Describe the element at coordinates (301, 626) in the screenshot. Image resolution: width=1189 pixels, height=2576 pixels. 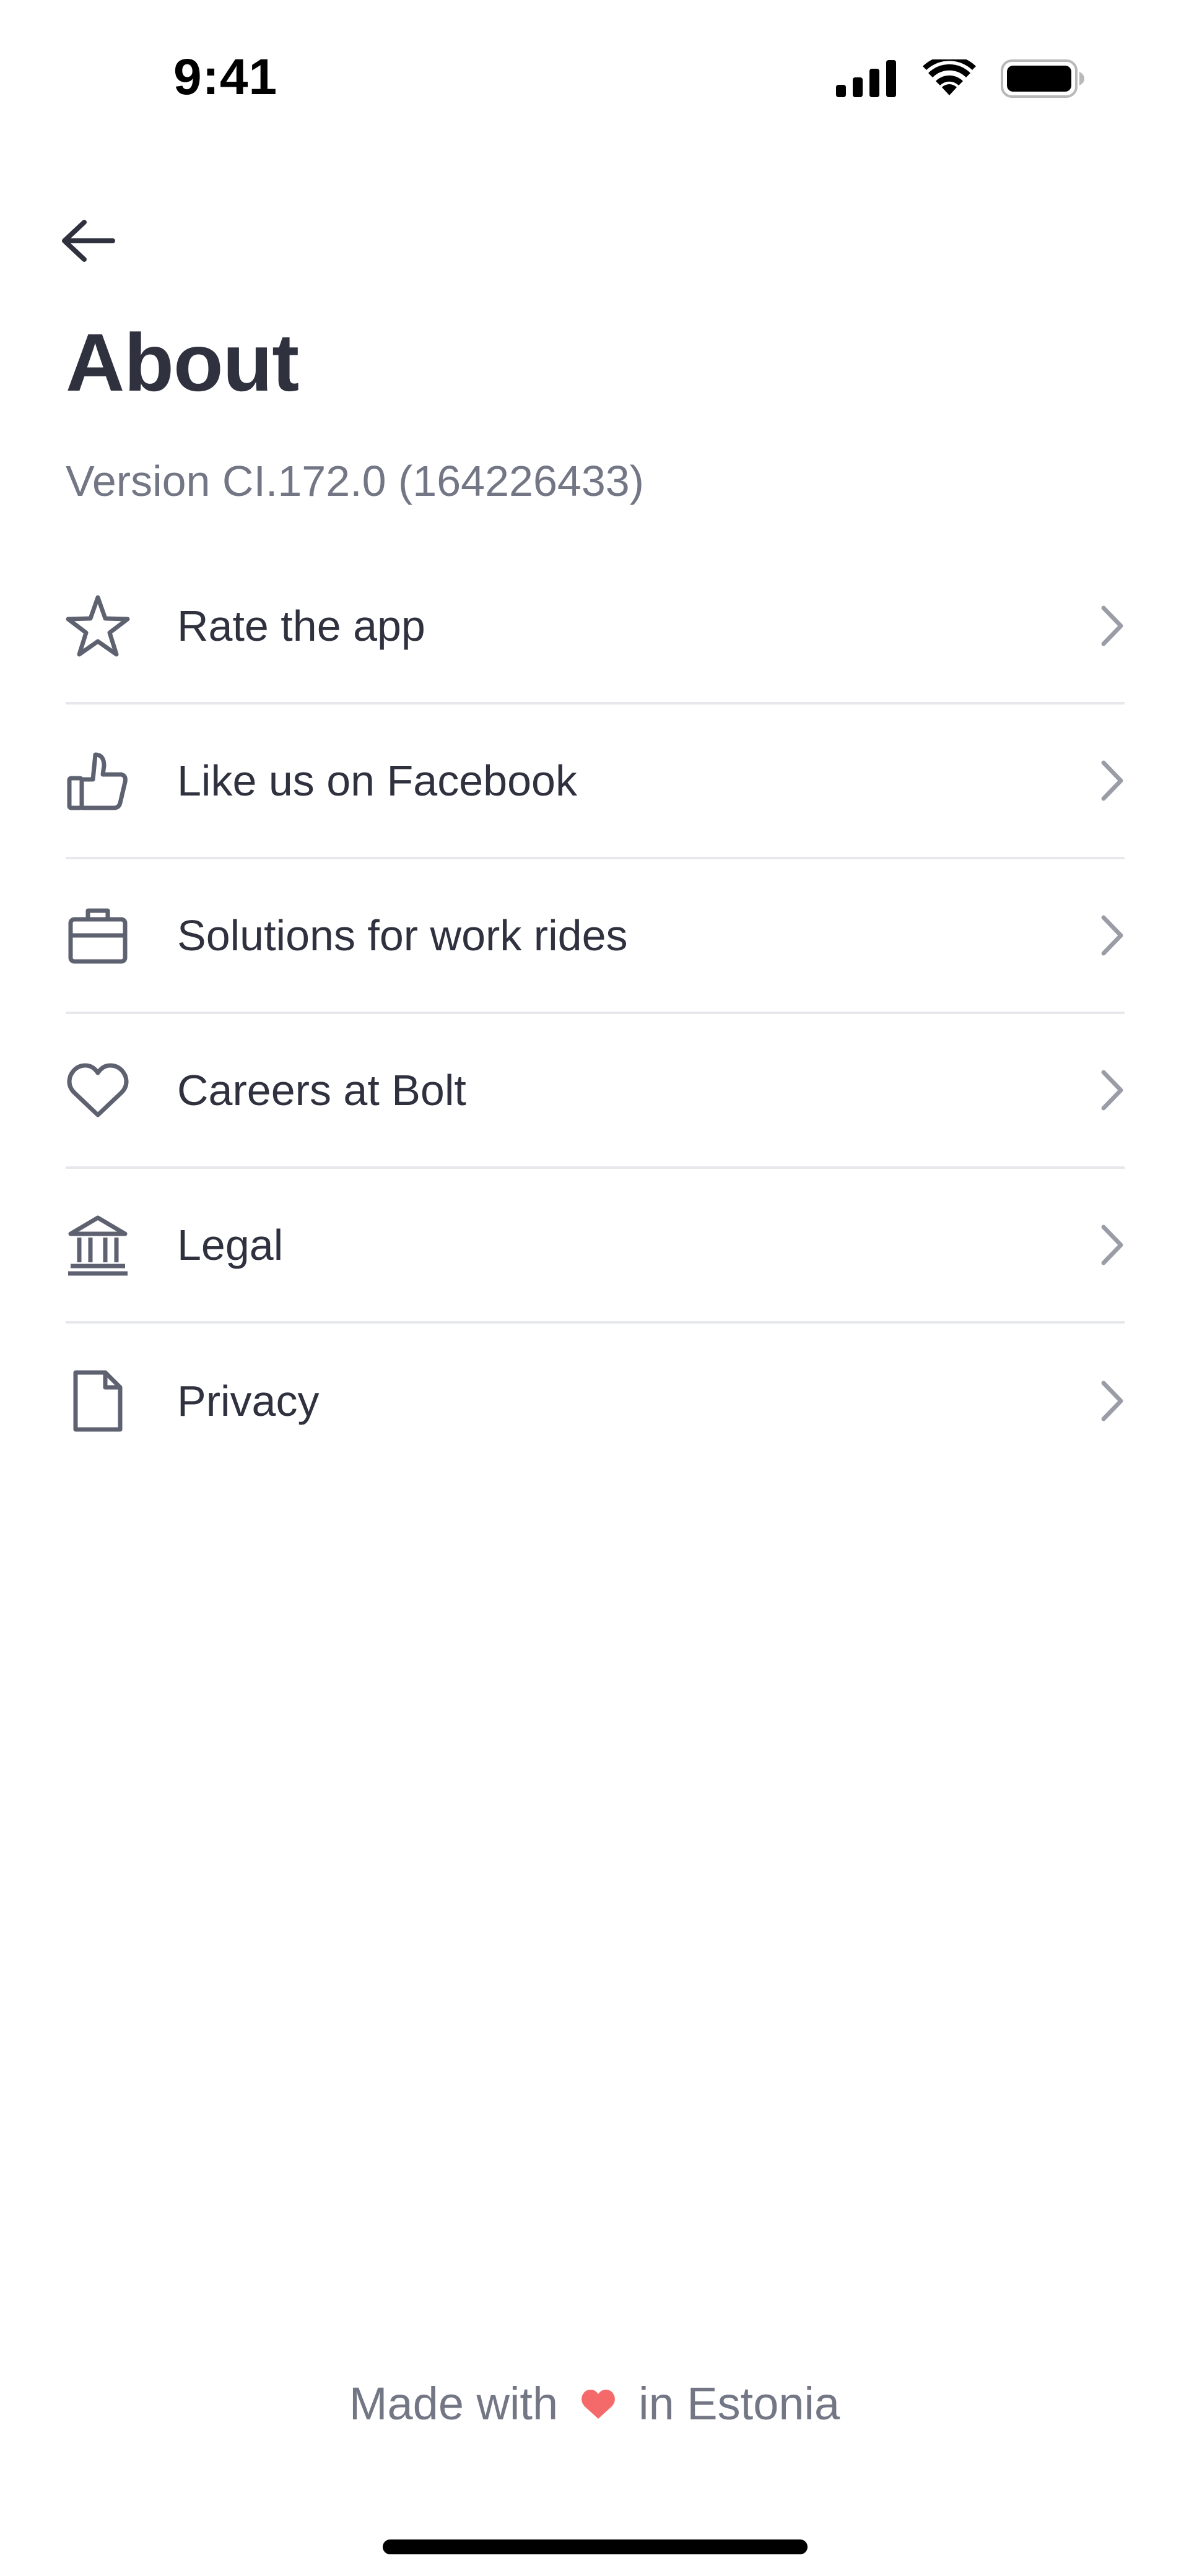
I see `menu-item-label: Rate the app` at that location.